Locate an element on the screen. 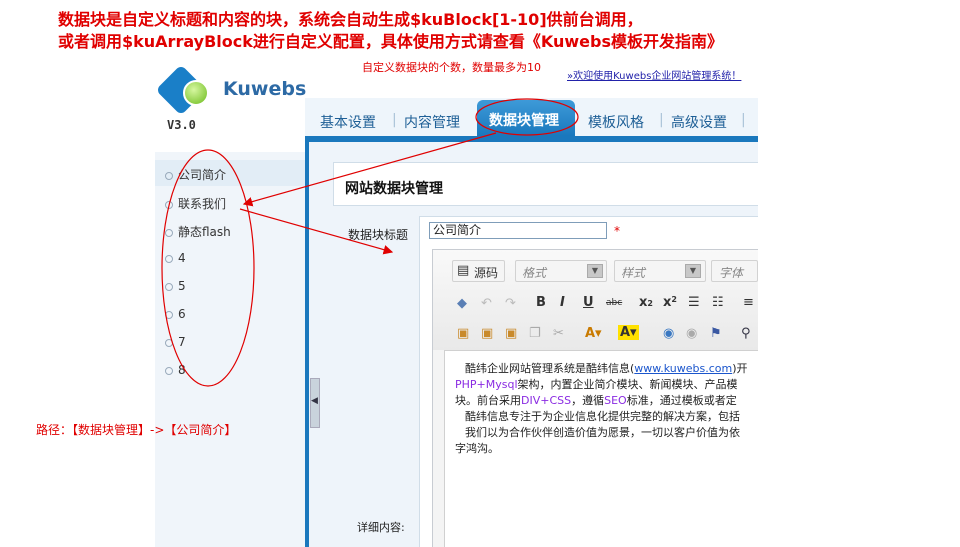  sidebar-item-6: 6 is located at coordinates (175, 314).